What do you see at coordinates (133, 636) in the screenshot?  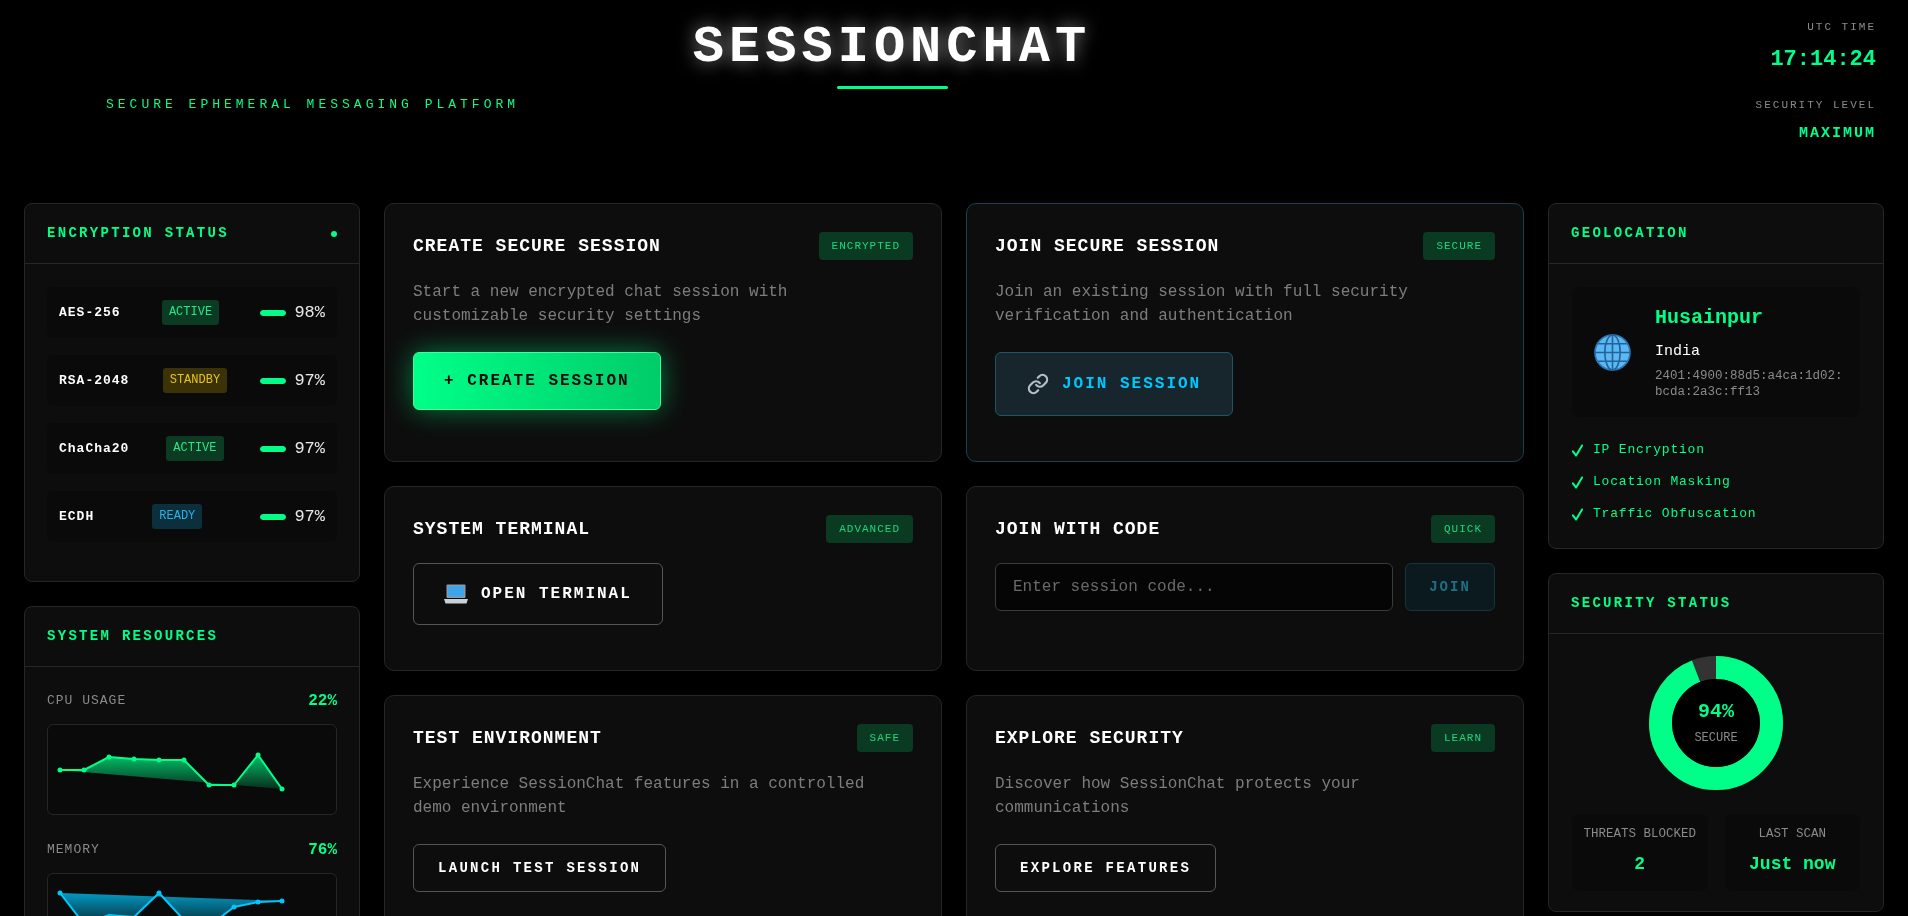 I see `panel-title: SYSTEM RESOURCES` at bounding box center [133, 636].